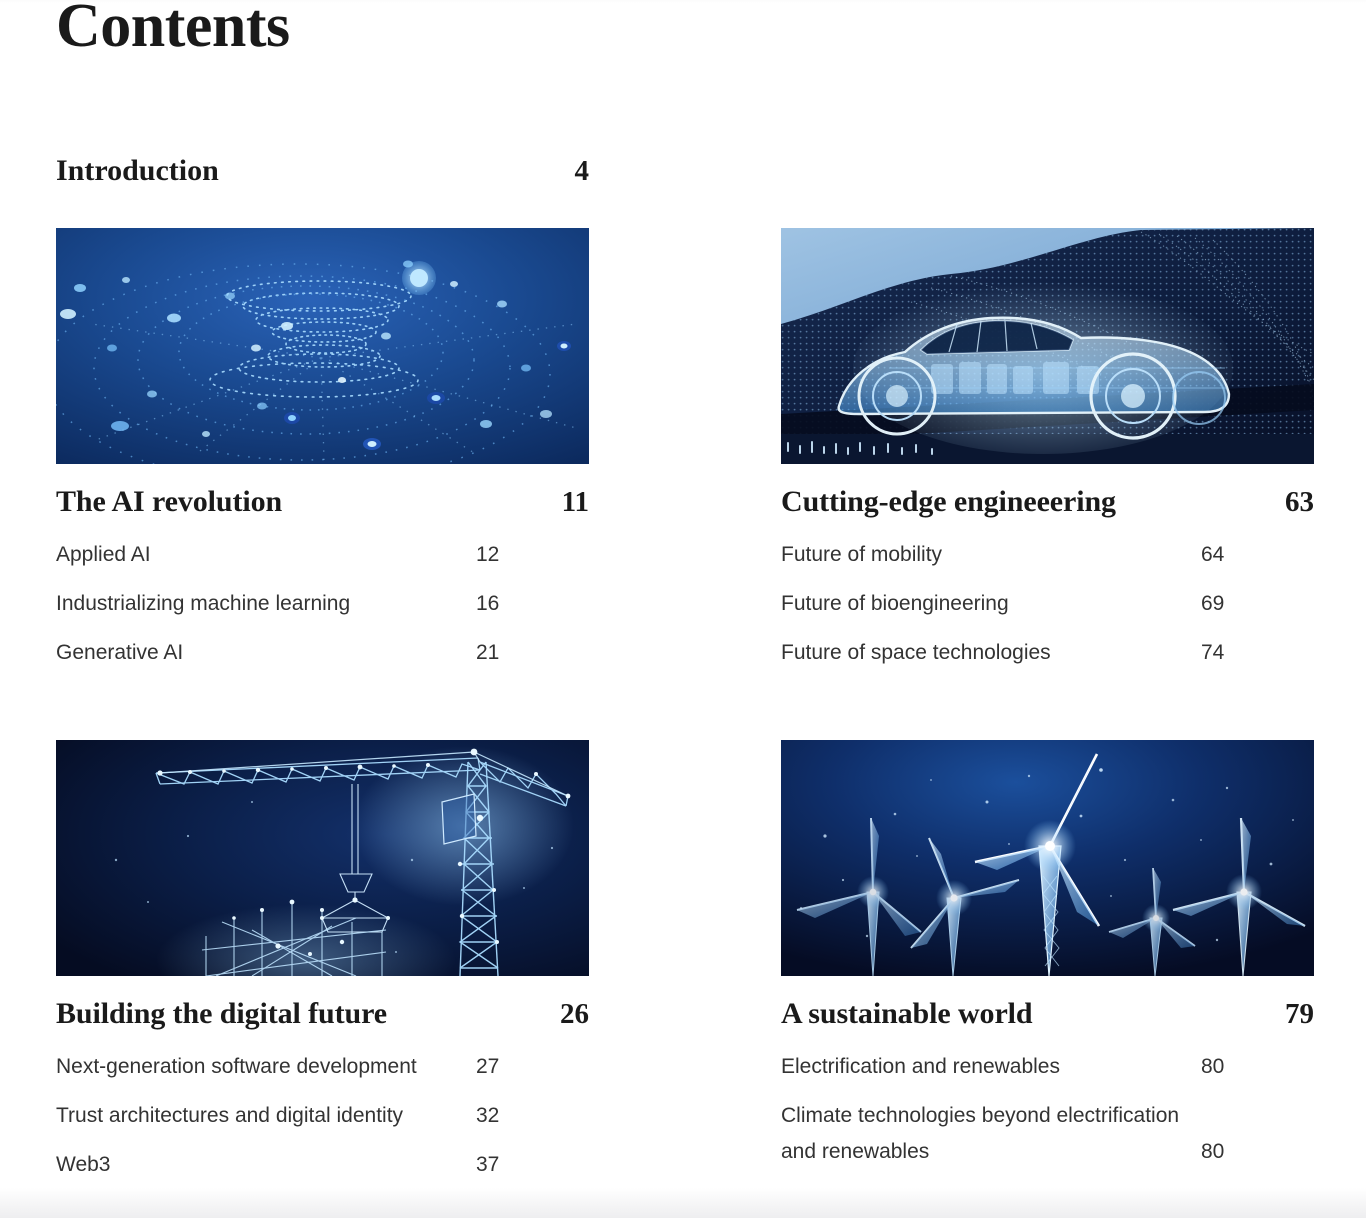 The height and width of the screenshot is (1224, 1366). What do you see at coordinates (895, 603) in the screenshot?
I see `sub-entry-label: Future of bioengineering` at bounding box center [895, 603].